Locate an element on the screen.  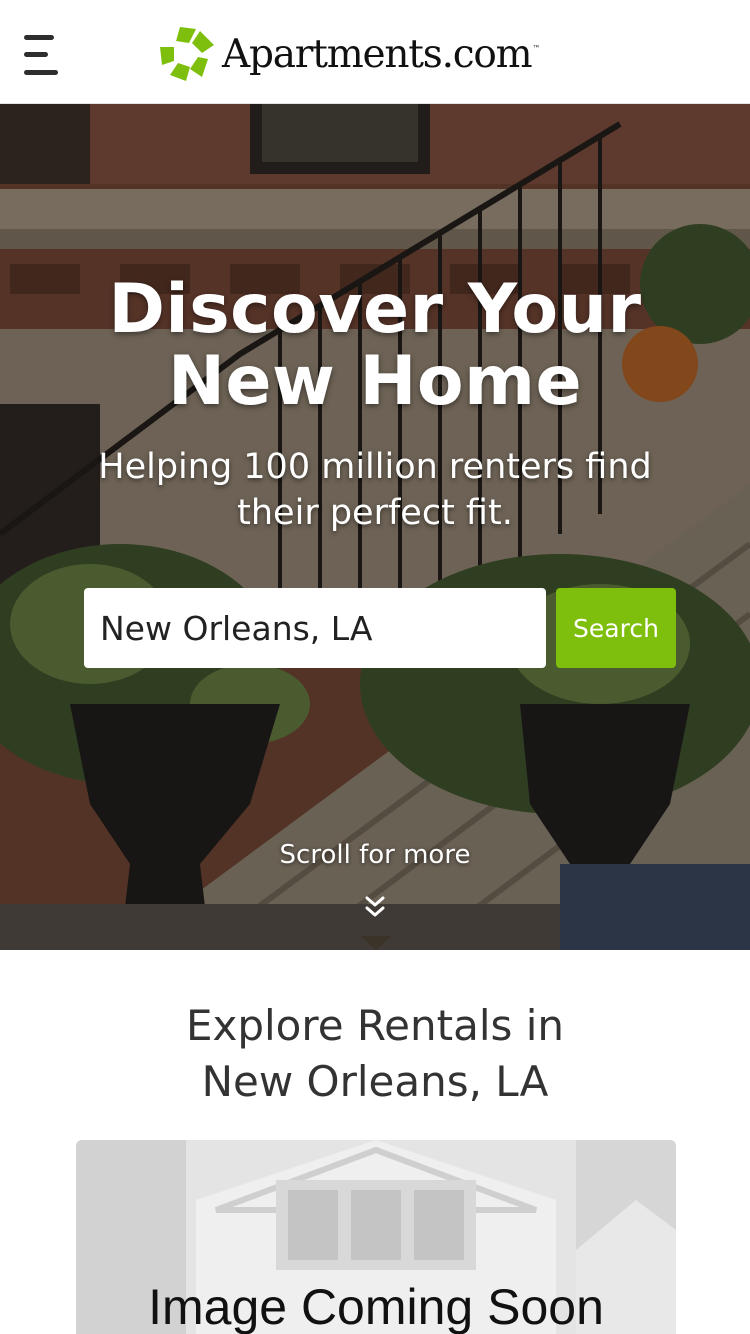
logo-text: Apartments.com is located at coordinates (377, 54).